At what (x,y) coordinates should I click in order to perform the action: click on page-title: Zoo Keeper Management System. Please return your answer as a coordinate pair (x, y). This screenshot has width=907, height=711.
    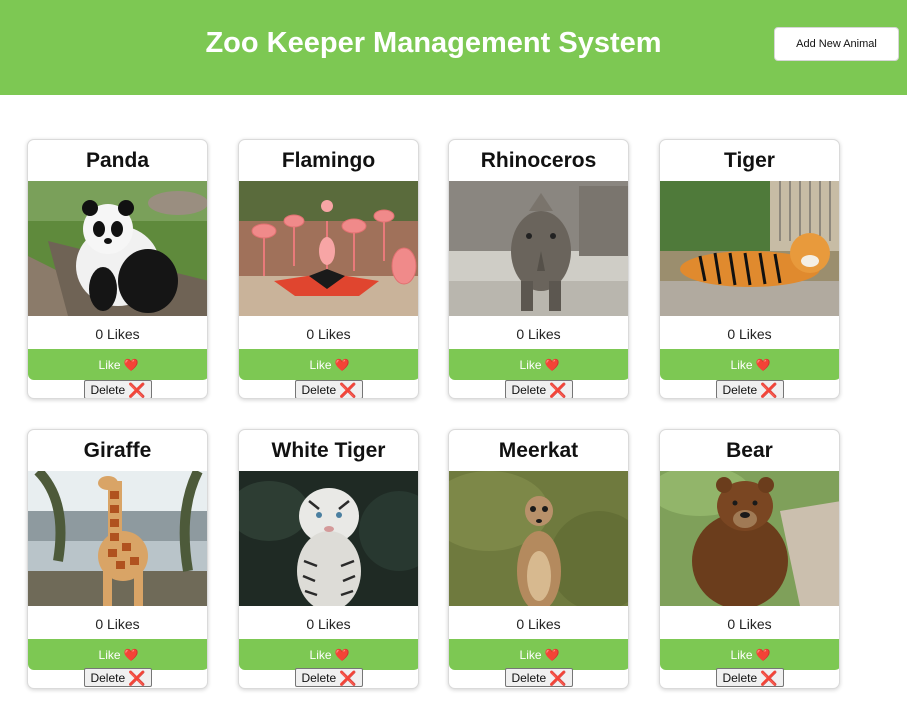
    Looking at the image, I should click on (433, 43).